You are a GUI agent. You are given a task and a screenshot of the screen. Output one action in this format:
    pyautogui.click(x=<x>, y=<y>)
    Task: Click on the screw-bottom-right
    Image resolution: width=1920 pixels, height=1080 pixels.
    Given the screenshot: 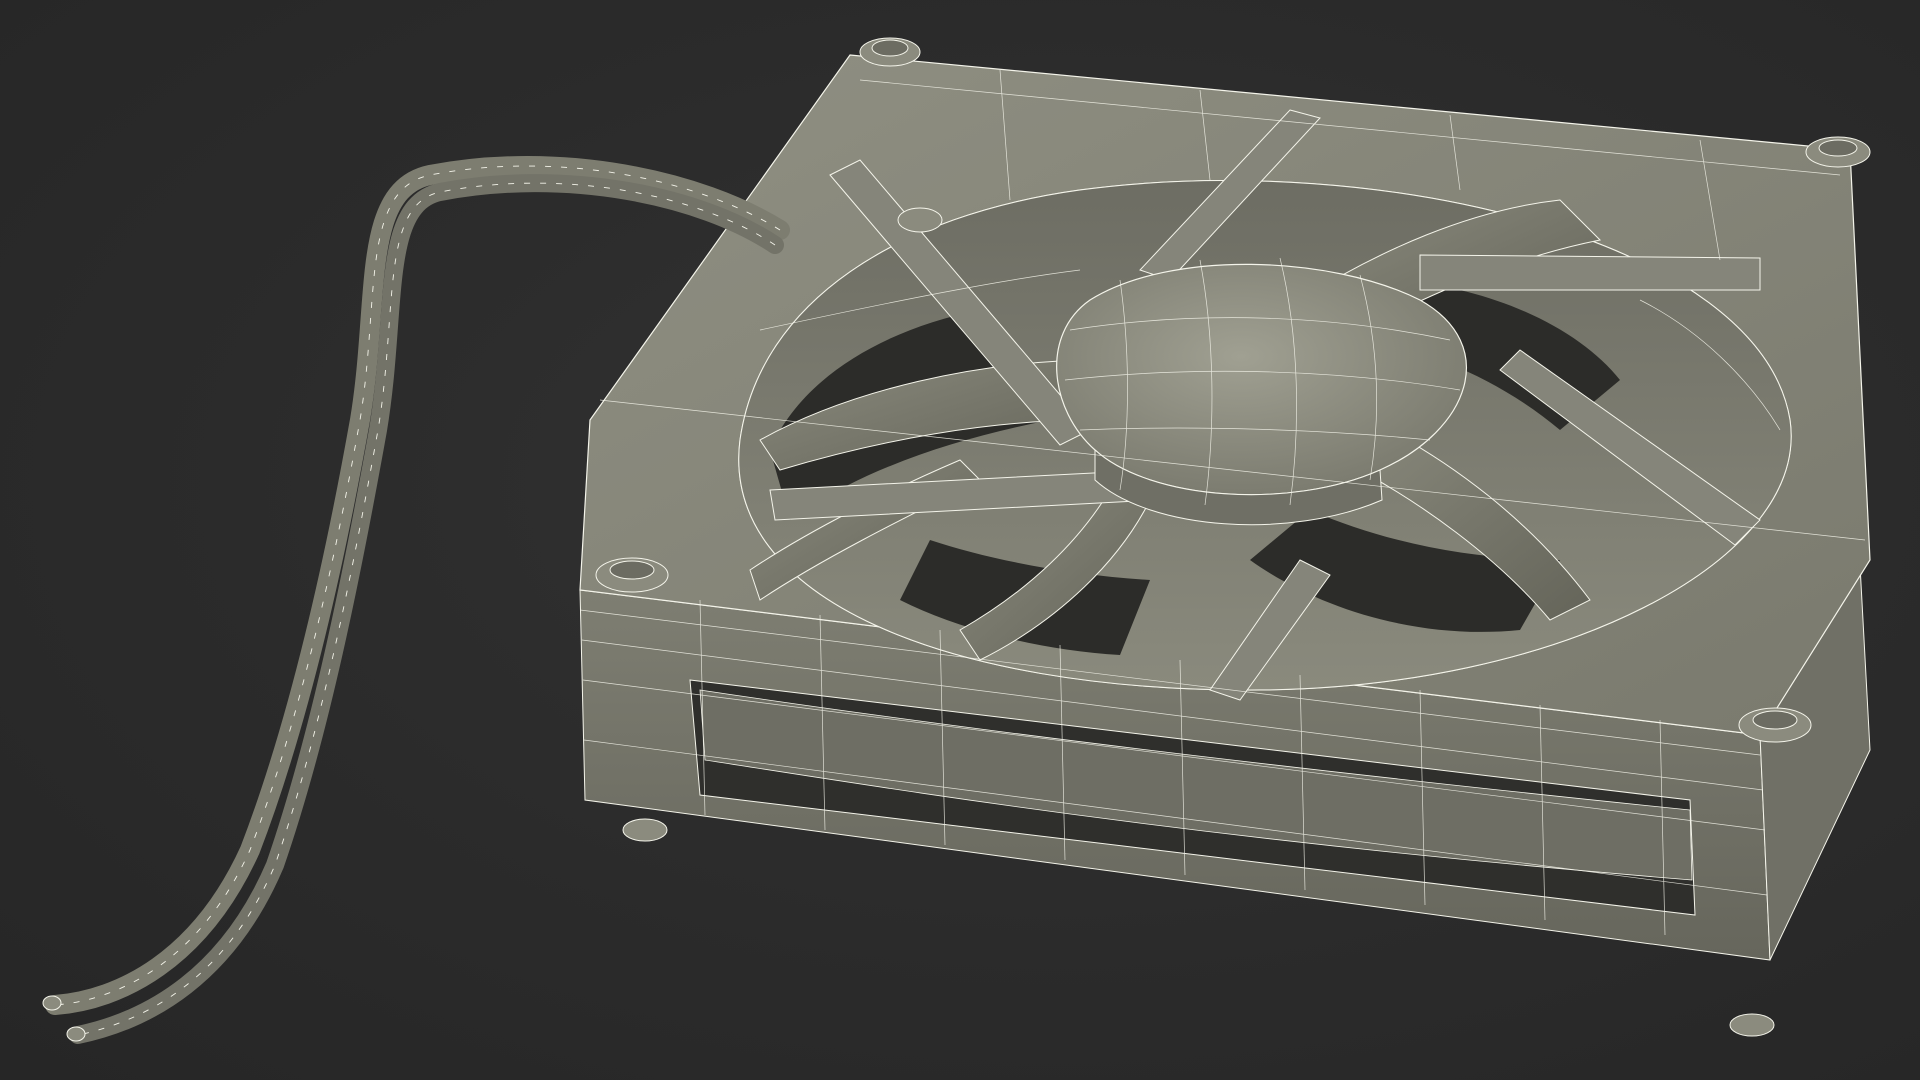 What is the action you would take?
    pyautogui.click(x=1775, y=725)
    